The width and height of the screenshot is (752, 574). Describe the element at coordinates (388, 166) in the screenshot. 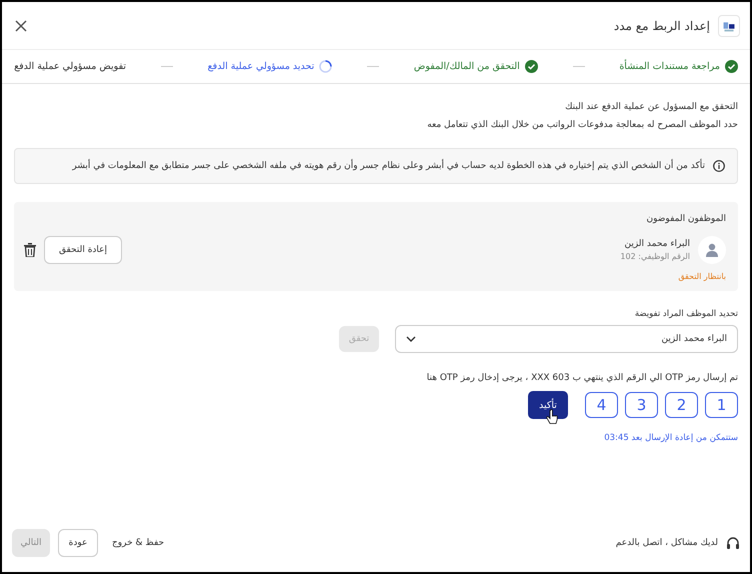

I see `notice-text: تأكد من أن الشخص الذي يتم إختياره في هذه الخطوة لديه حساب في أبشر وعلى نظام جسر وأن رقم هويته في ملفه الشخصي على جسر متطابق مع المعلومات في أبشر` at that location.